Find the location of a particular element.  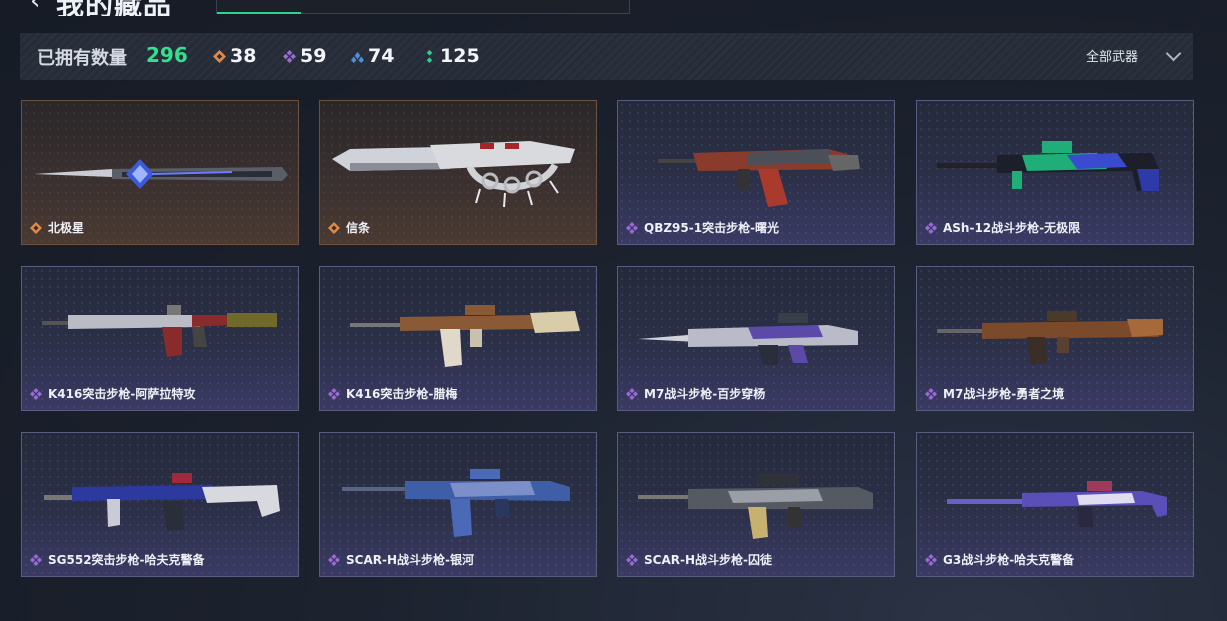

chevron-left-icon: ‹ is located at coordinates (35, 8).